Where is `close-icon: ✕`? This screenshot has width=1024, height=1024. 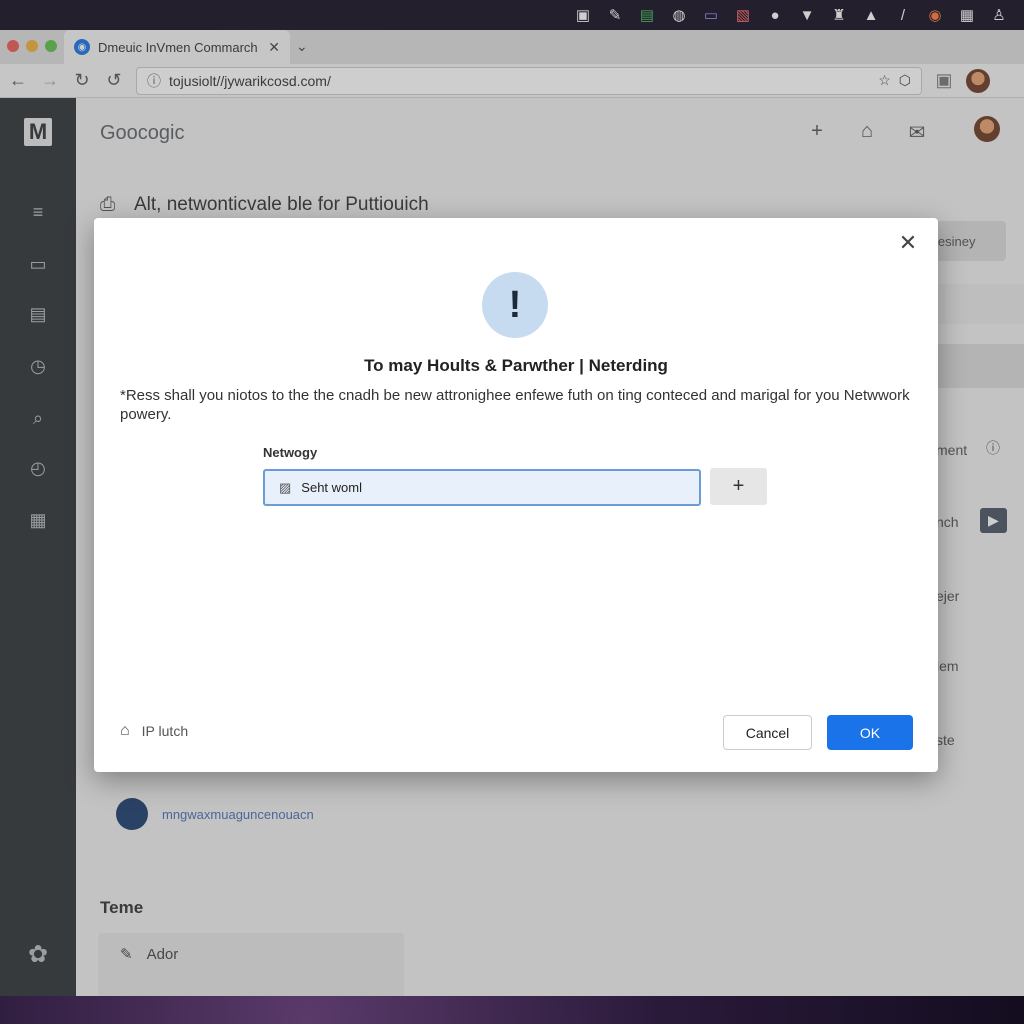
close-icon: ✕ is located at coordinates (908, 243).